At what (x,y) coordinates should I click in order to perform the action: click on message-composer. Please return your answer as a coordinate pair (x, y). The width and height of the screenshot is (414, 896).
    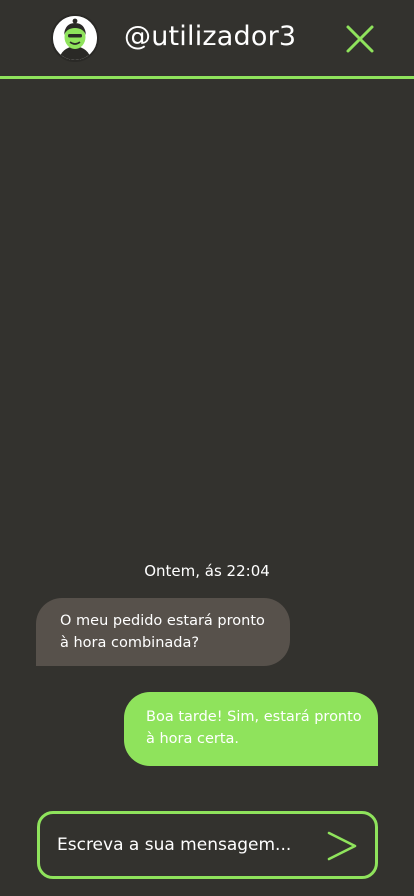
    Looking at the image, I should click on (207, 845).